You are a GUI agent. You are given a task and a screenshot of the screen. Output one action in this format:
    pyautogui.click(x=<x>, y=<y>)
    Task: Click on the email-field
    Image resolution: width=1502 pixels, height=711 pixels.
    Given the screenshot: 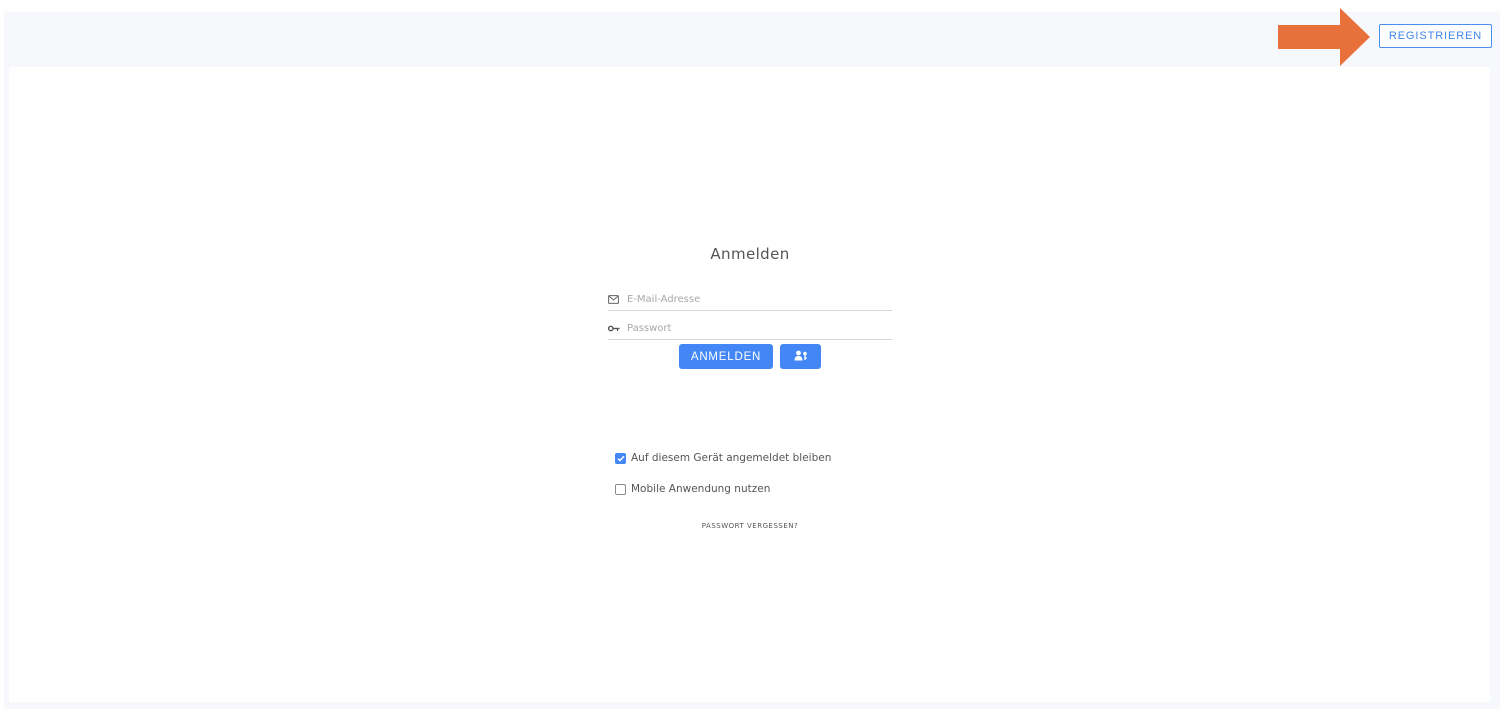 What is the action you would take?
    pyautogui.click(x=750, y=300)
    